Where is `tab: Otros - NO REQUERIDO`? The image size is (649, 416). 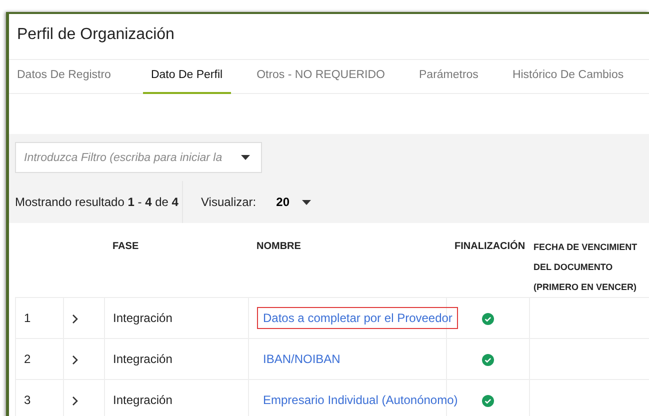 tab: Otros - NO REQUERIDO is located at coordinates (320, 77).